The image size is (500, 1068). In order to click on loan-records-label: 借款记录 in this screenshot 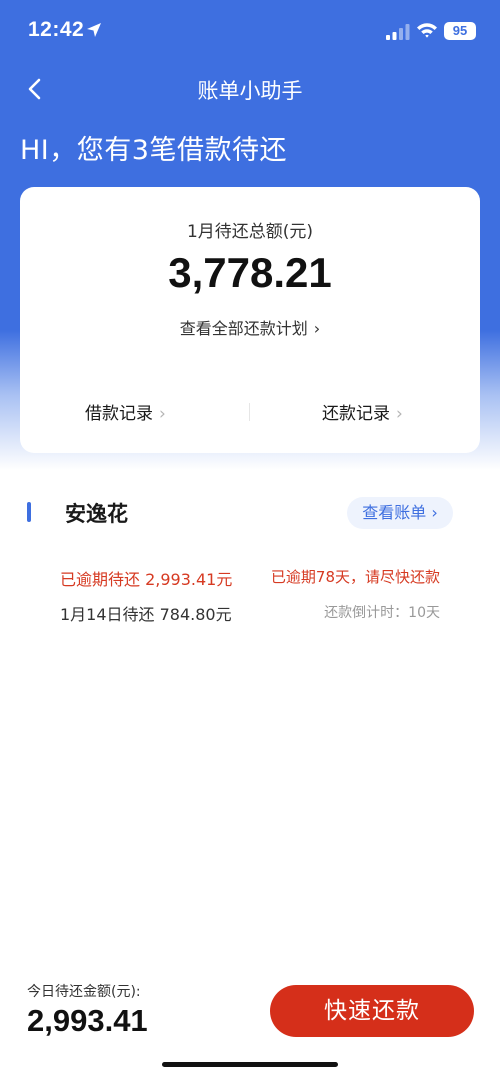, I will do `click(119, 414)`.